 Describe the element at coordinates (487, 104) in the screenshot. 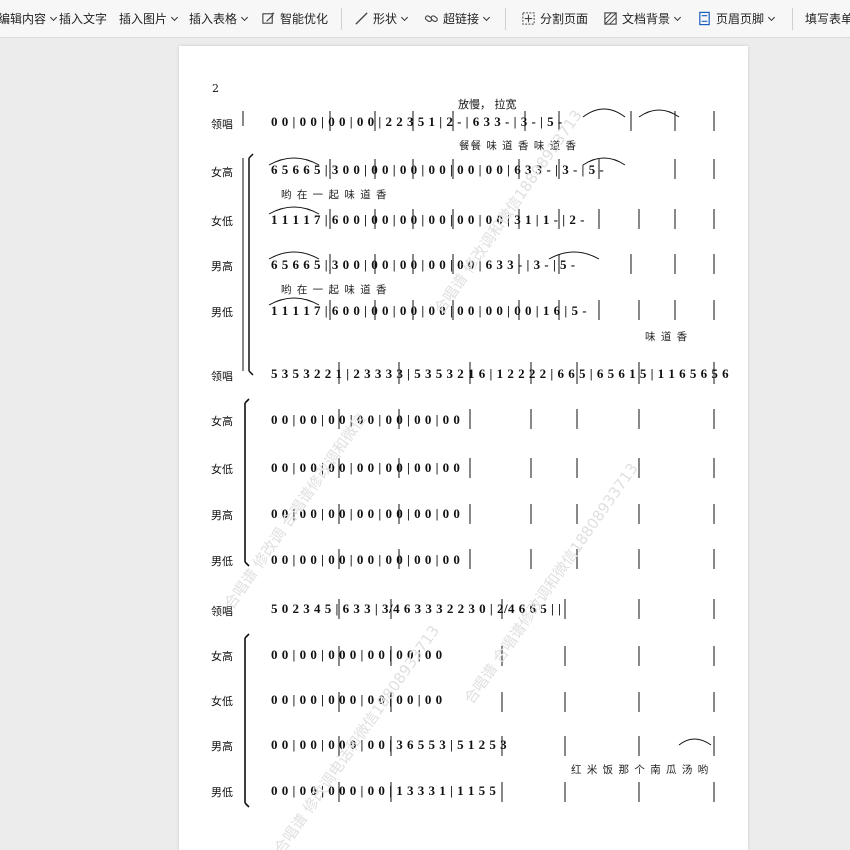

I see `tempo-marking: 放慢， 拉宽` at that location.